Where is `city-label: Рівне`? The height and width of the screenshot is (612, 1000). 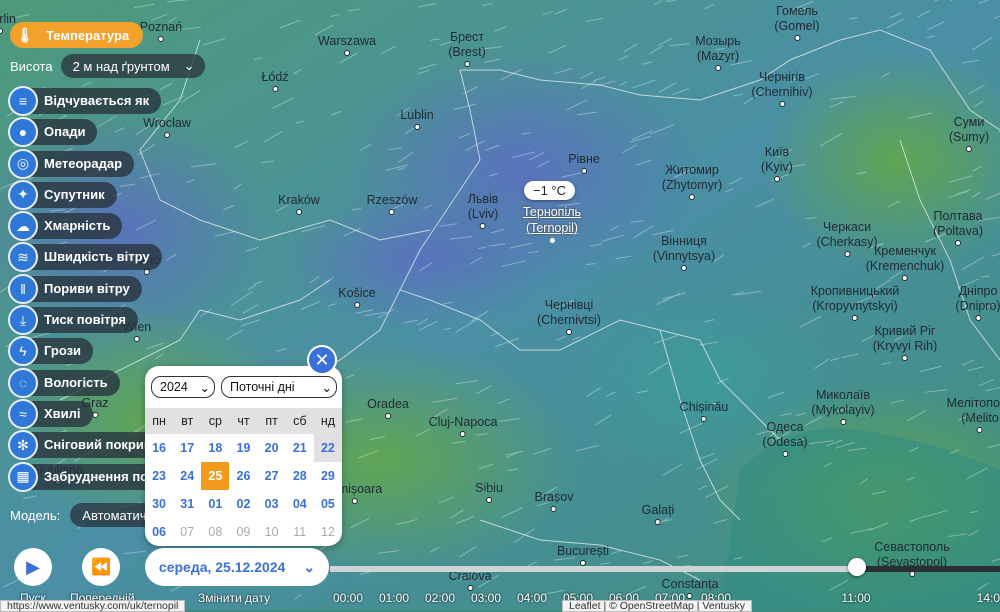 city-label: Рівне is located at coordinates (584, 163).